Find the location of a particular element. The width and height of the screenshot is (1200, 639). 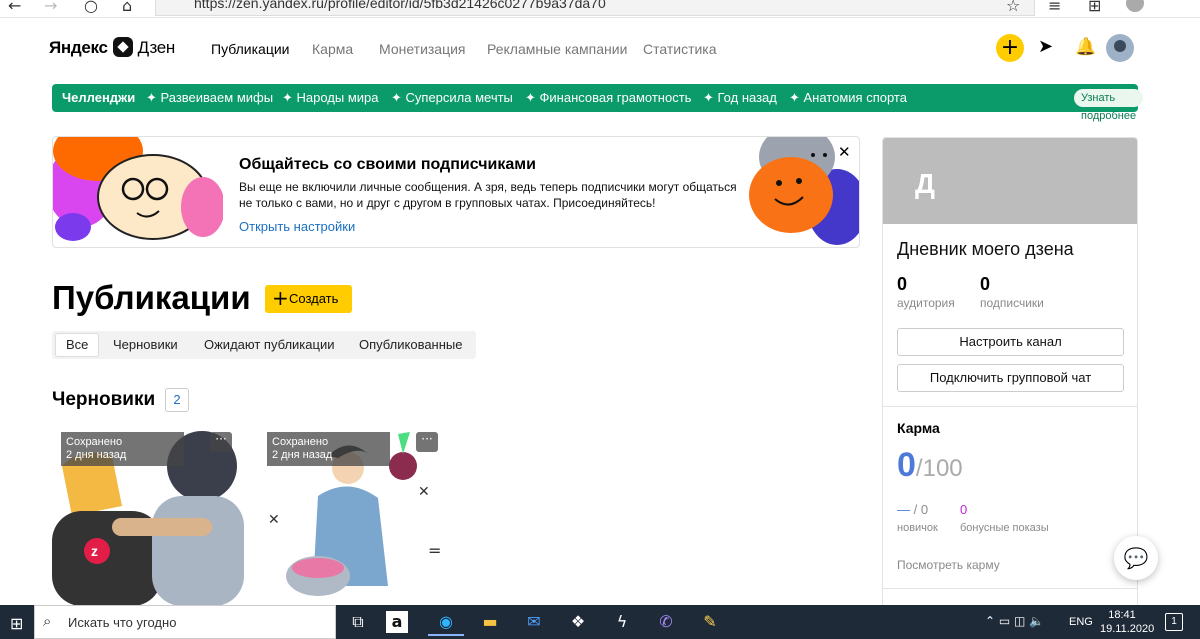

bonus-label: бонусные показы is located at coordinates (1004, 528).